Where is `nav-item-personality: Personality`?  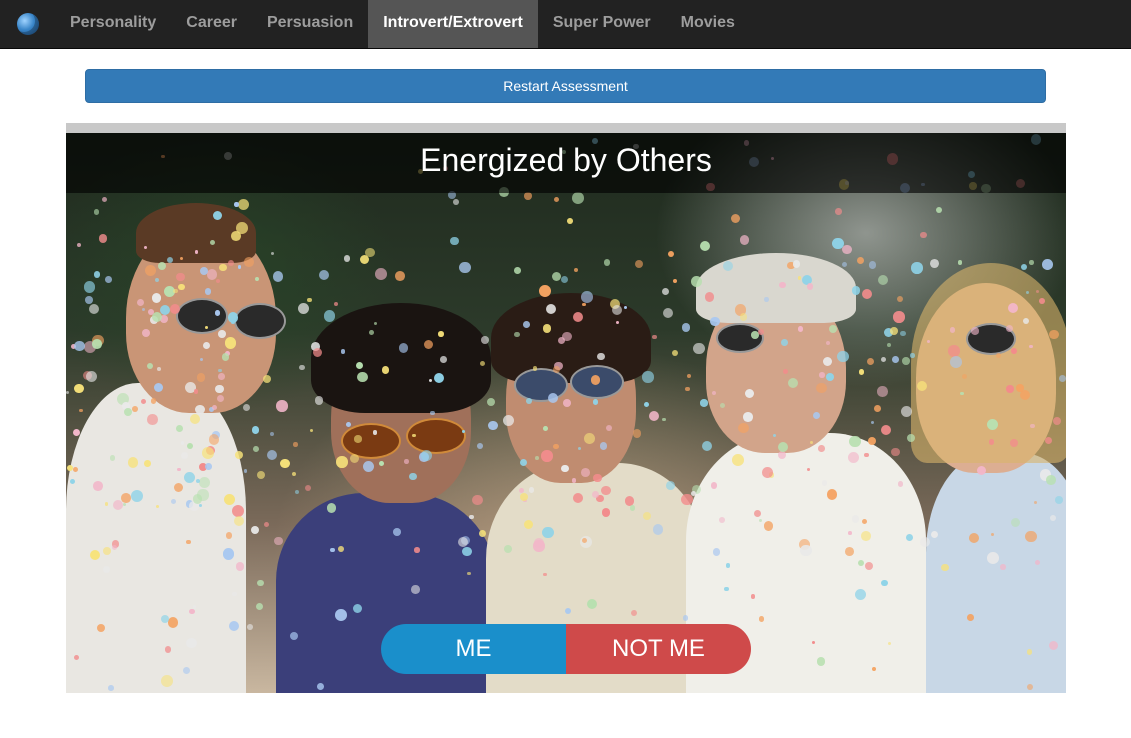 nav-item-personality: Personality is located at coordinates (113, 24).